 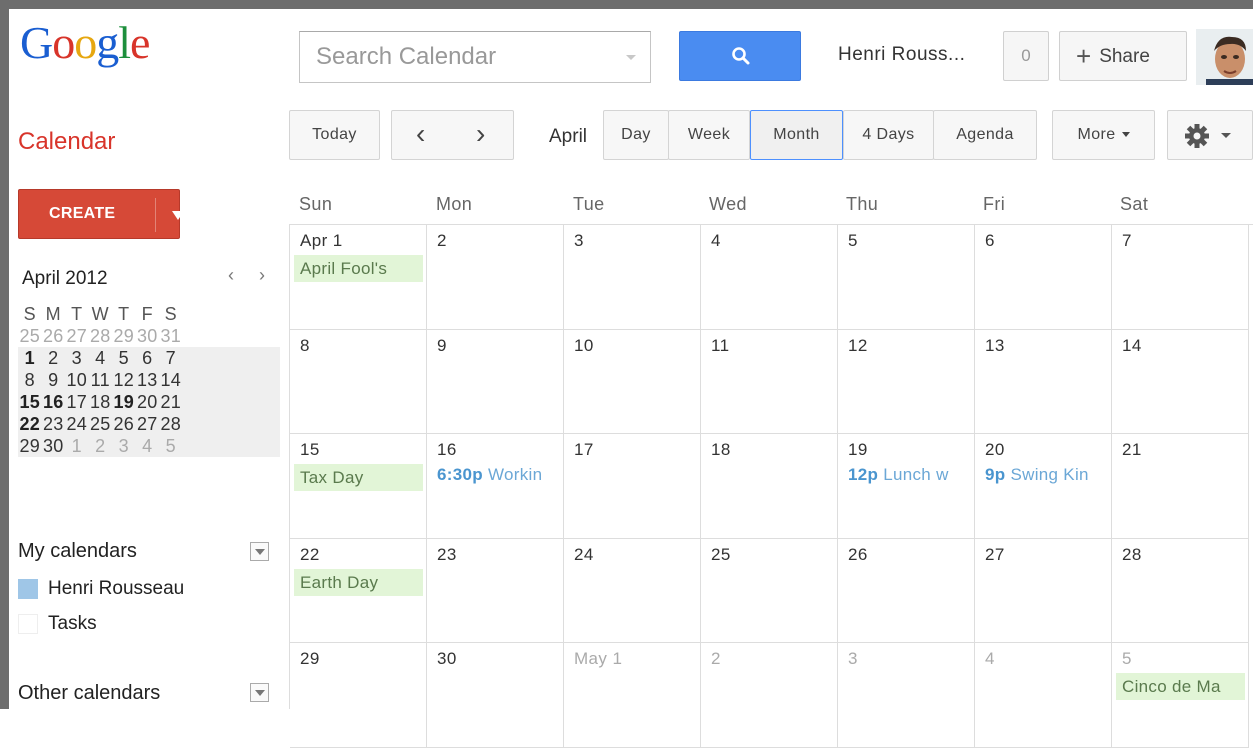 What do you see at coordinates (995, 450) in the screenshot?
I see `day-number: 20` at bounding box center [995, 450].